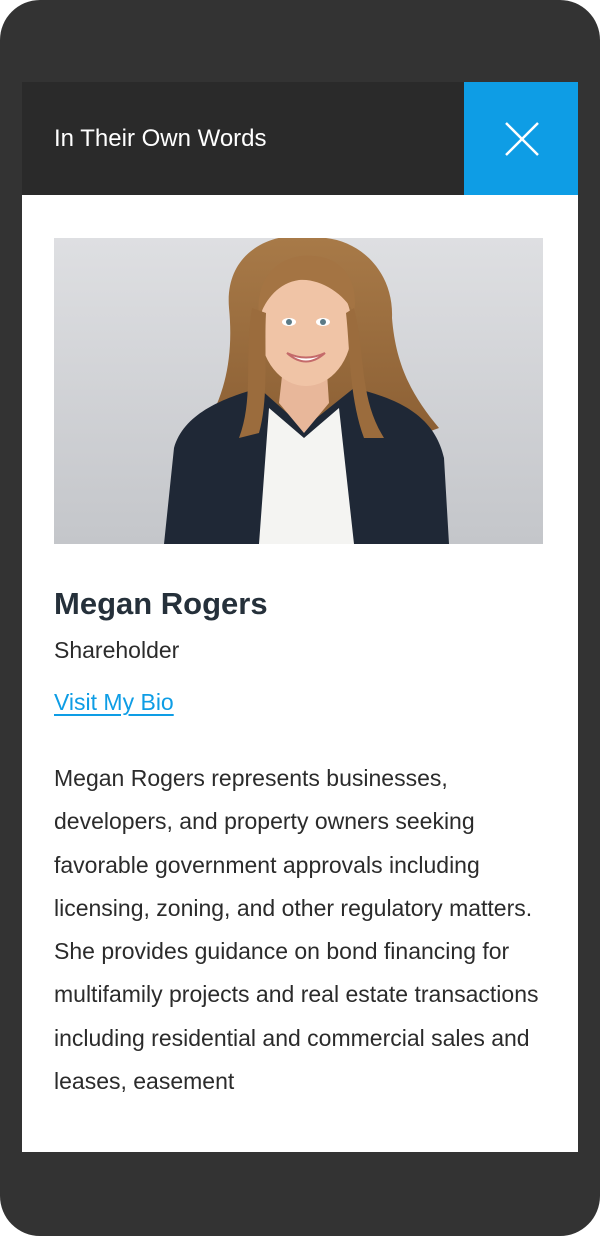 Image resolution: width=600 pixels, height=1236 pixels. I want to click on modal-title: In Their Own Words, so click(160, 138).